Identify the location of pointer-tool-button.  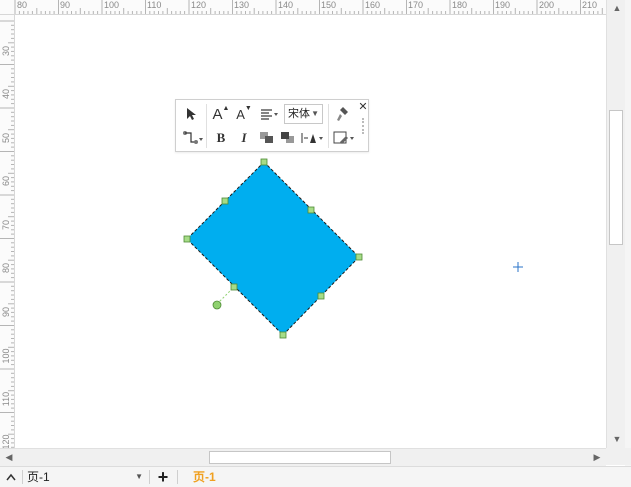
(191, 114).